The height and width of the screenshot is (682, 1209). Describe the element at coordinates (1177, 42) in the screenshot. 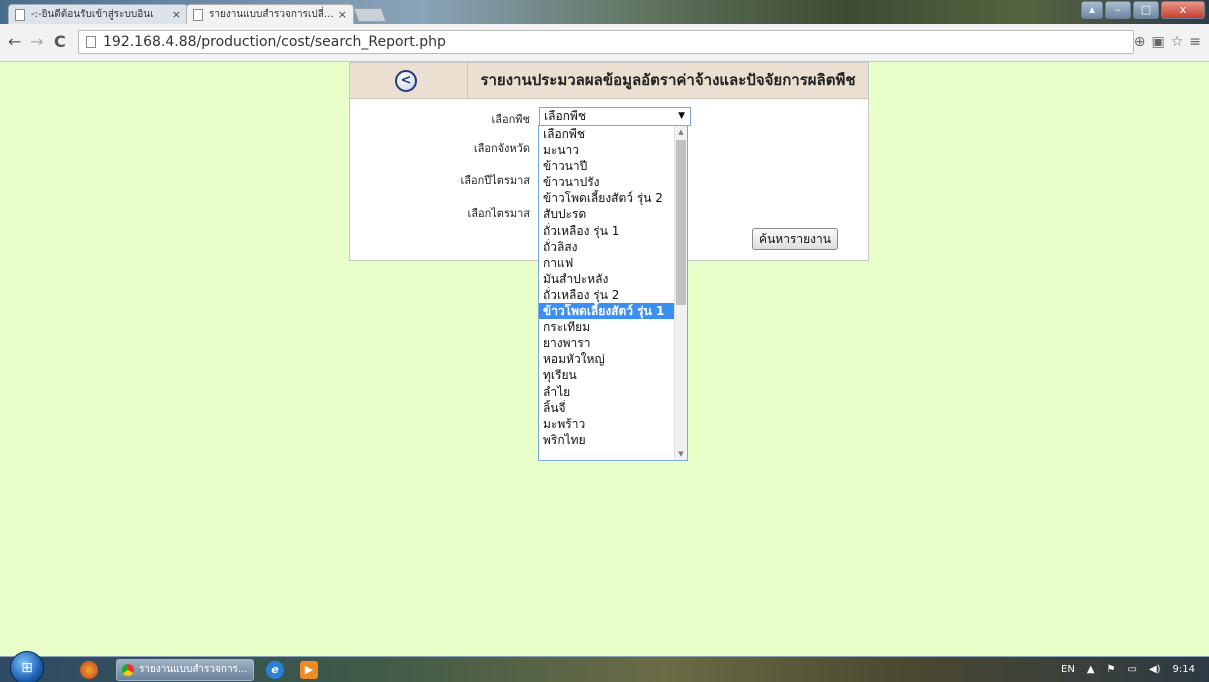

I see `bookmark-star-icon: ☆` at that location.